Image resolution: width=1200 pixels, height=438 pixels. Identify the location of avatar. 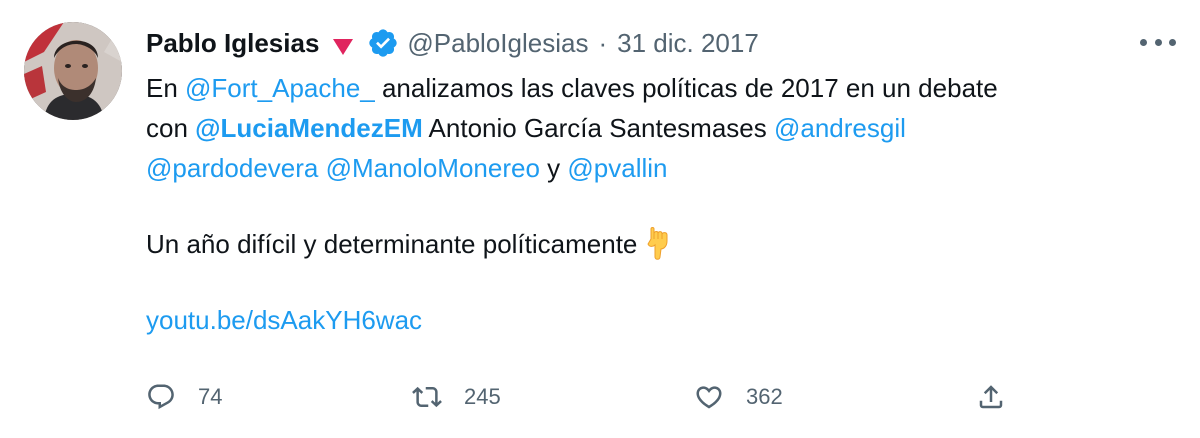
(73, 71).